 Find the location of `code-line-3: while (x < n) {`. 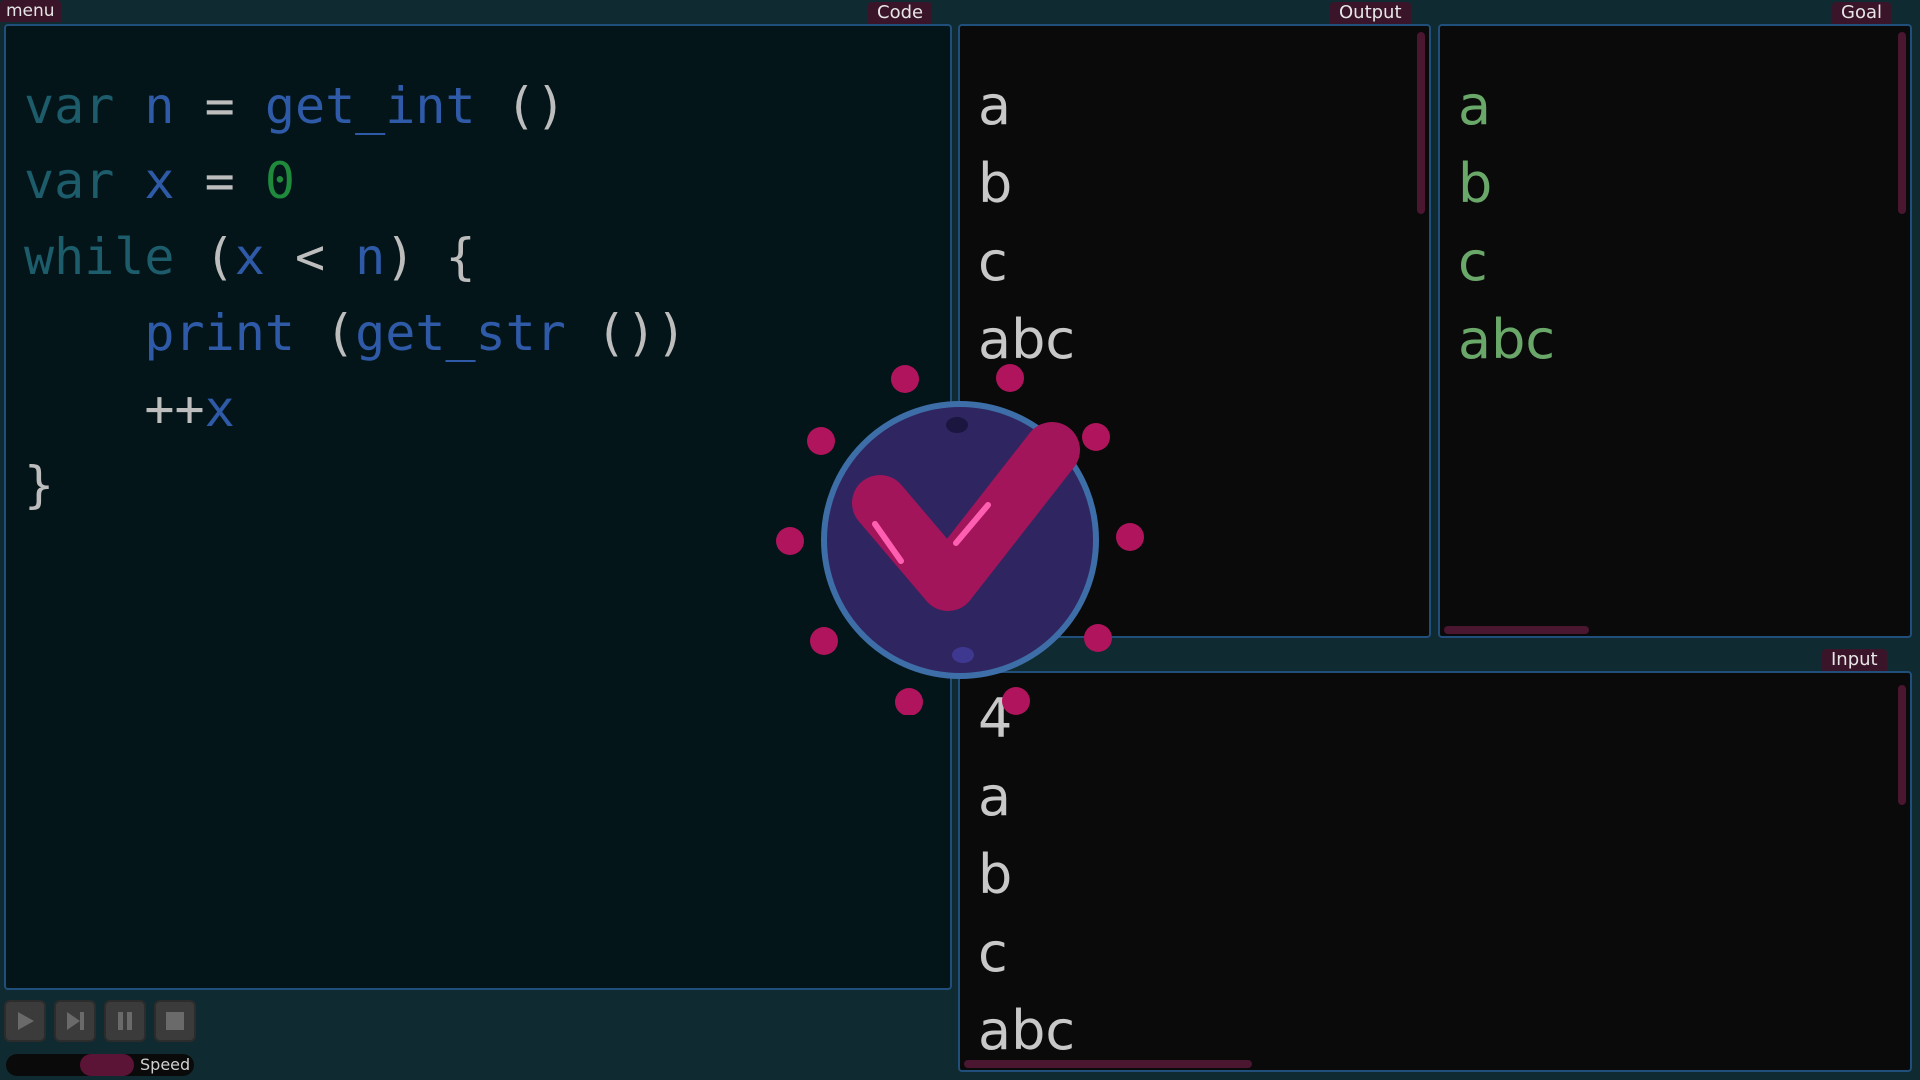

code-line-3: while (x < n) { is located at coordinates (250, 257).